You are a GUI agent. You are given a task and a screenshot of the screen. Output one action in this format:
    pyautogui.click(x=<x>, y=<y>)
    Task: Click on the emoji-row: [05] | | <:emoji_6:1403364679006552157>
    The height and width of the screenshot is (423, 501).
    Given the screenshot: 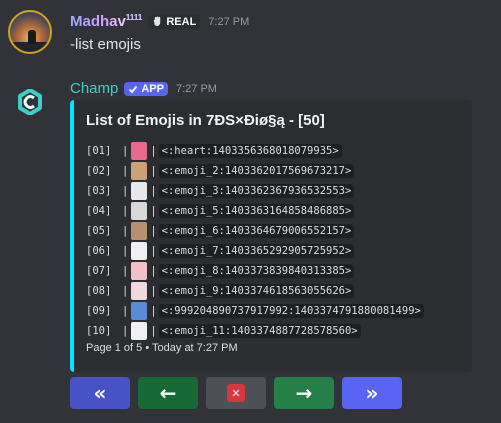 What is the action you would take?
    pyautogui.click(x=255, y=231)
    